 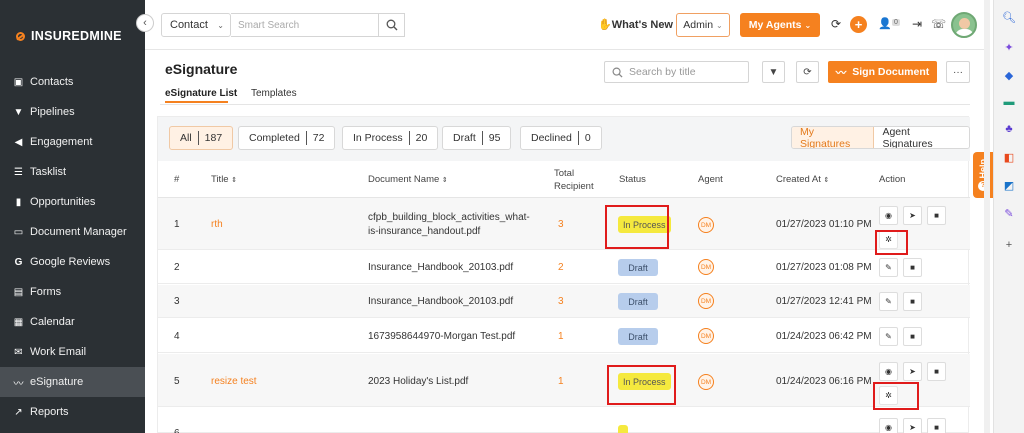 I want to click on sidebar-item-contacts: ▣ Contacts, so click(x=72, y=82).